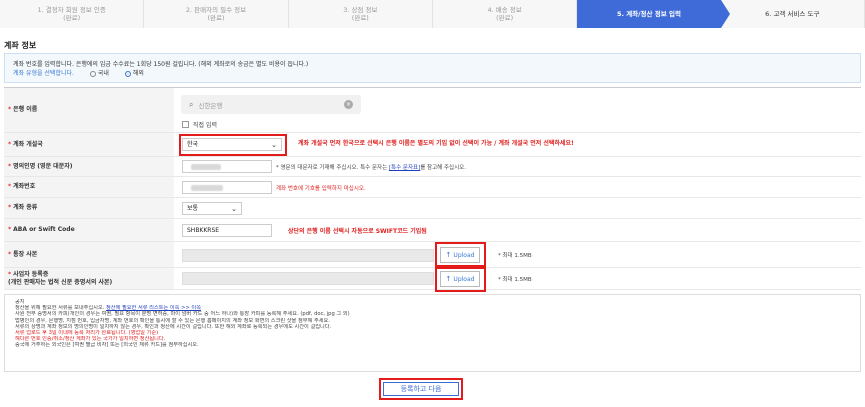  What do you see at coordinates (348, 104) in the screenshot?
I see `clear-icon: ×` at bounding box center [348, 104].